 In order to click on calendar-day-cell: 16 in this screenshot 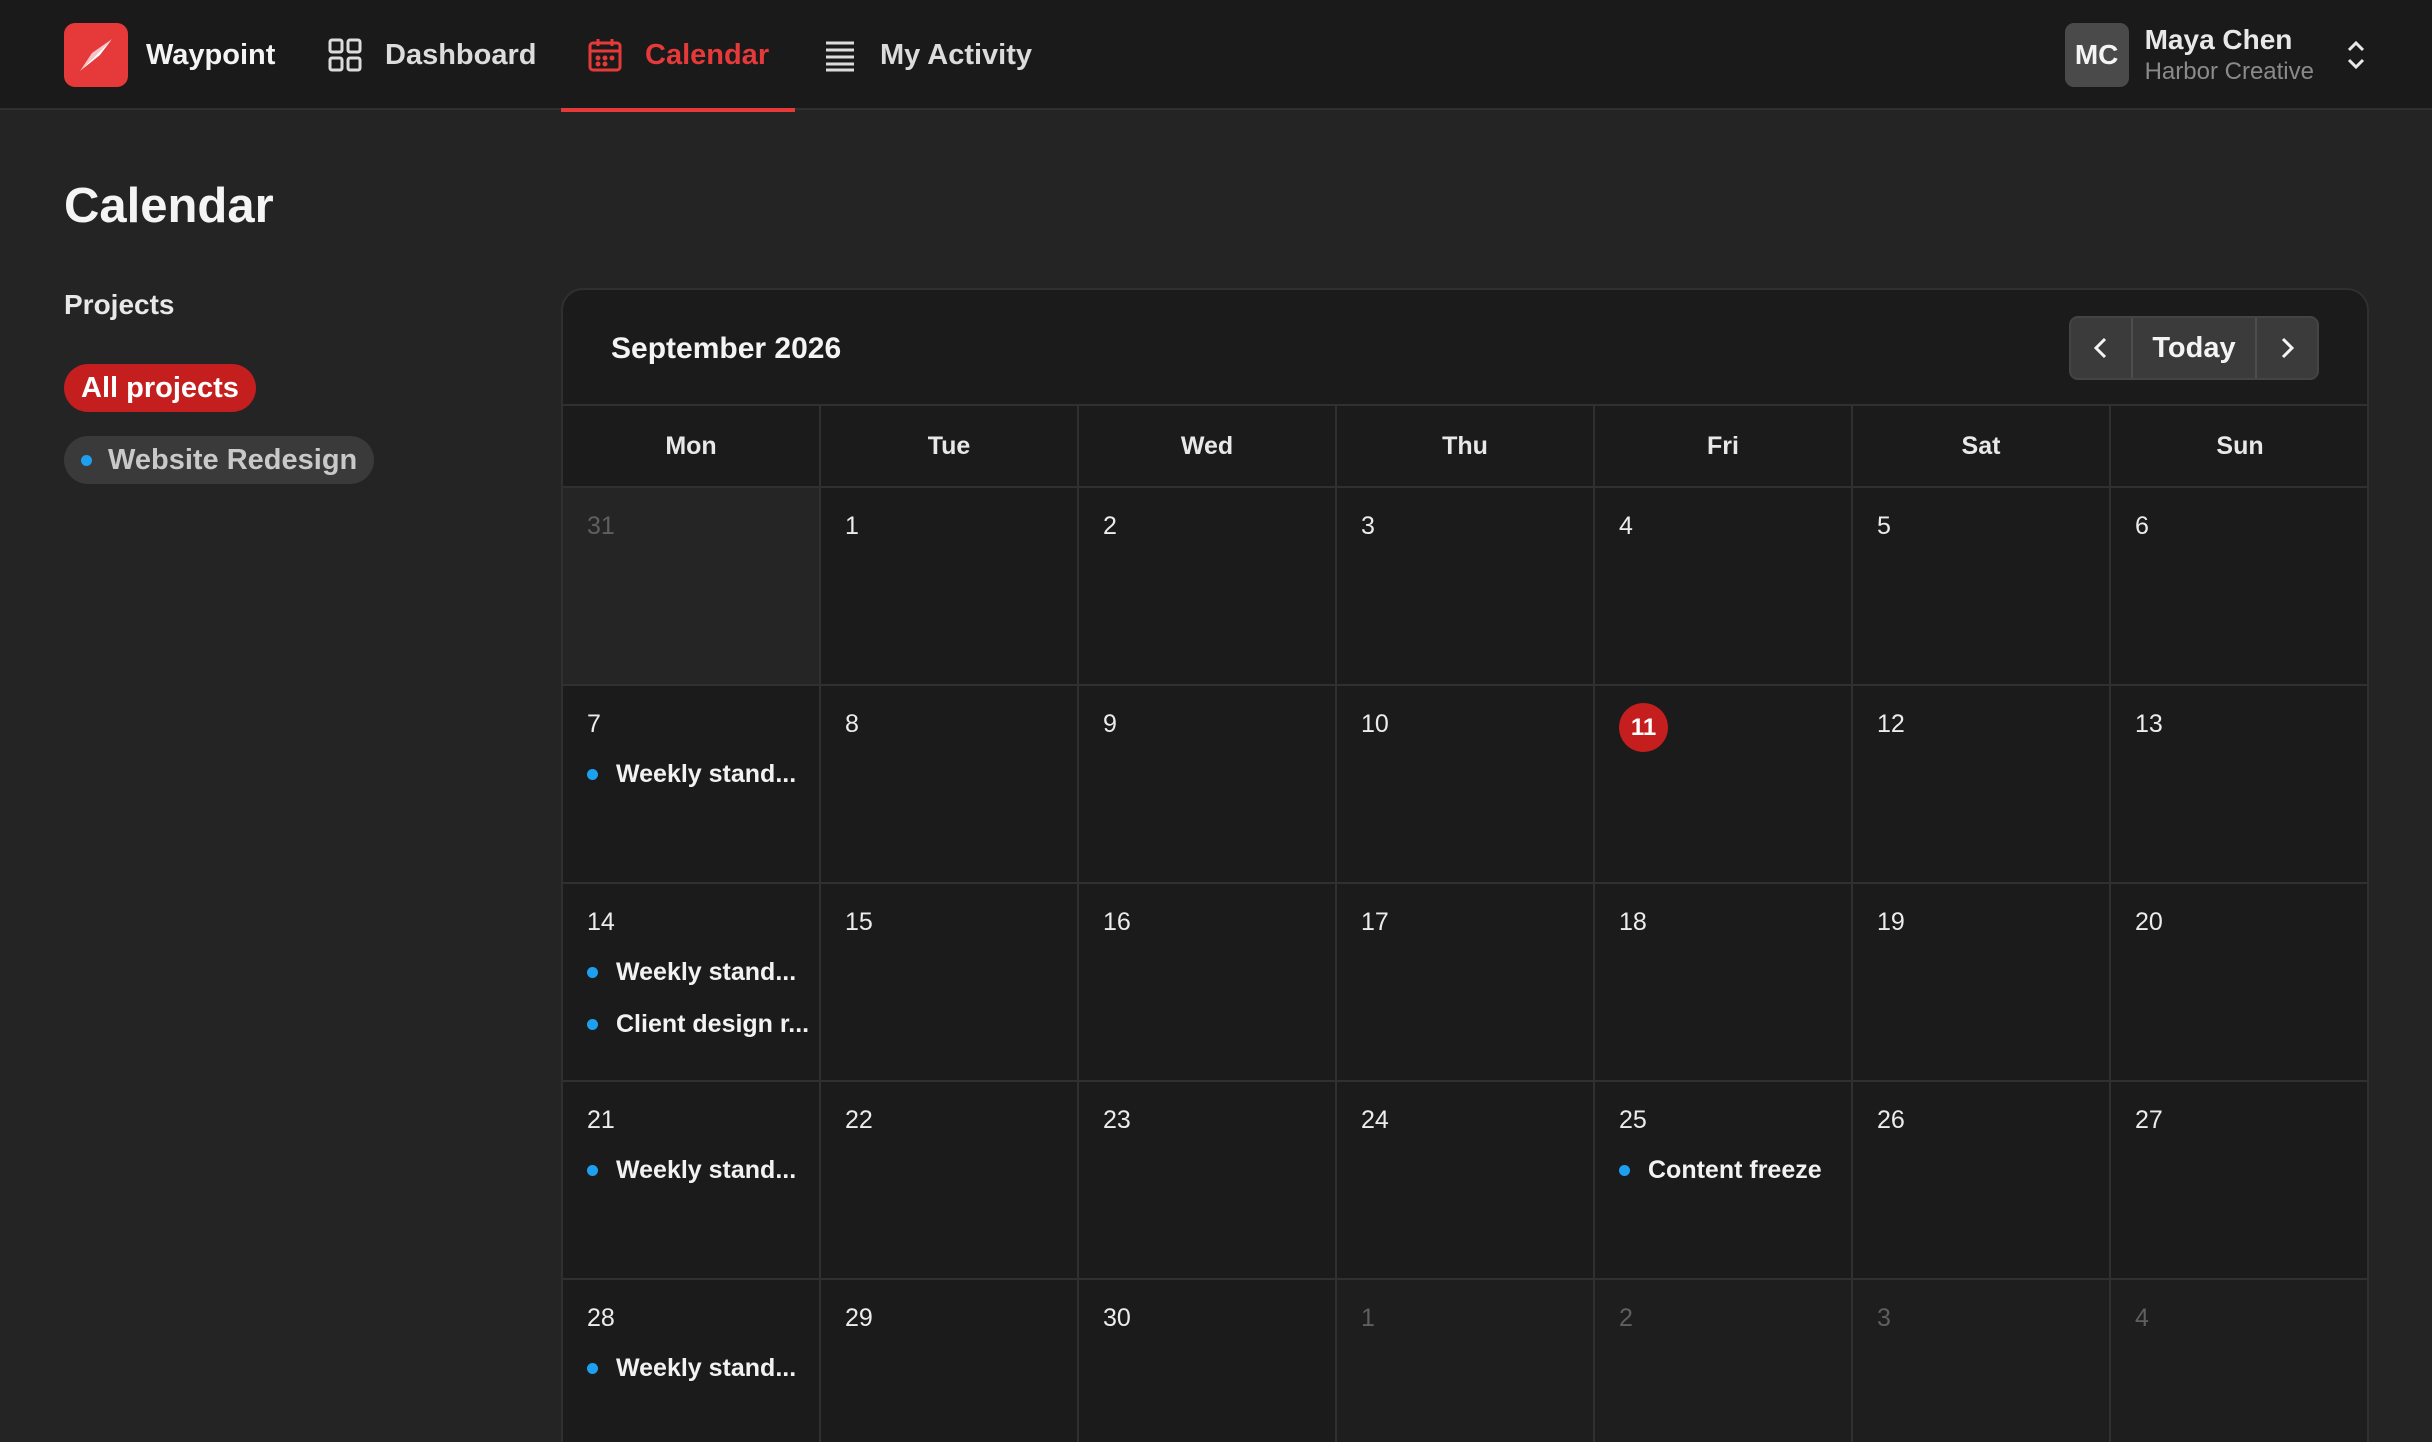, I will do `click(1208, 982)`.